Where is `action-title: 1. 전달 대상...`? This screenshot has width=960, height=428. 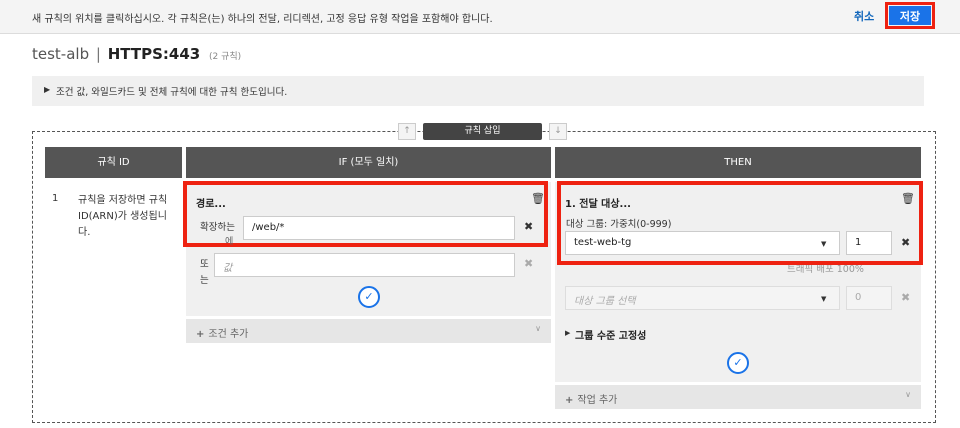
action-title: 1. 전달 대상... is located at coordinates (598, 204).